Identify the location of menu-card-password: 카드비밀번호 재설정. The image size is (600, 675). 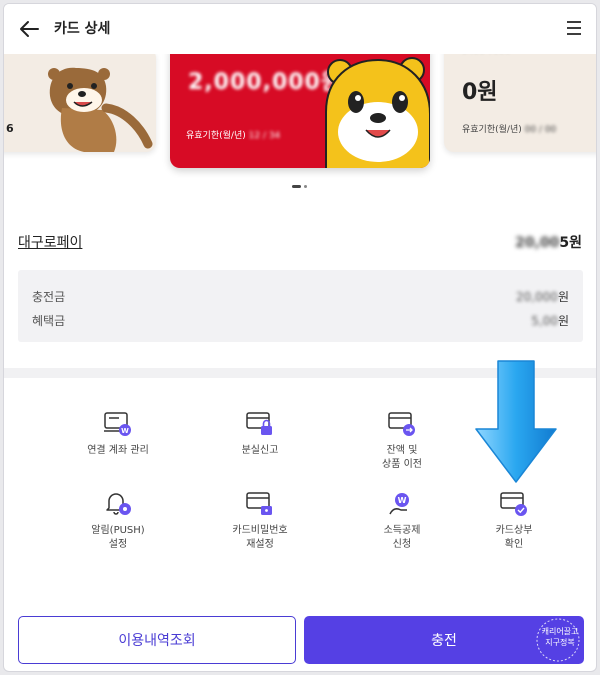
(260, 521).